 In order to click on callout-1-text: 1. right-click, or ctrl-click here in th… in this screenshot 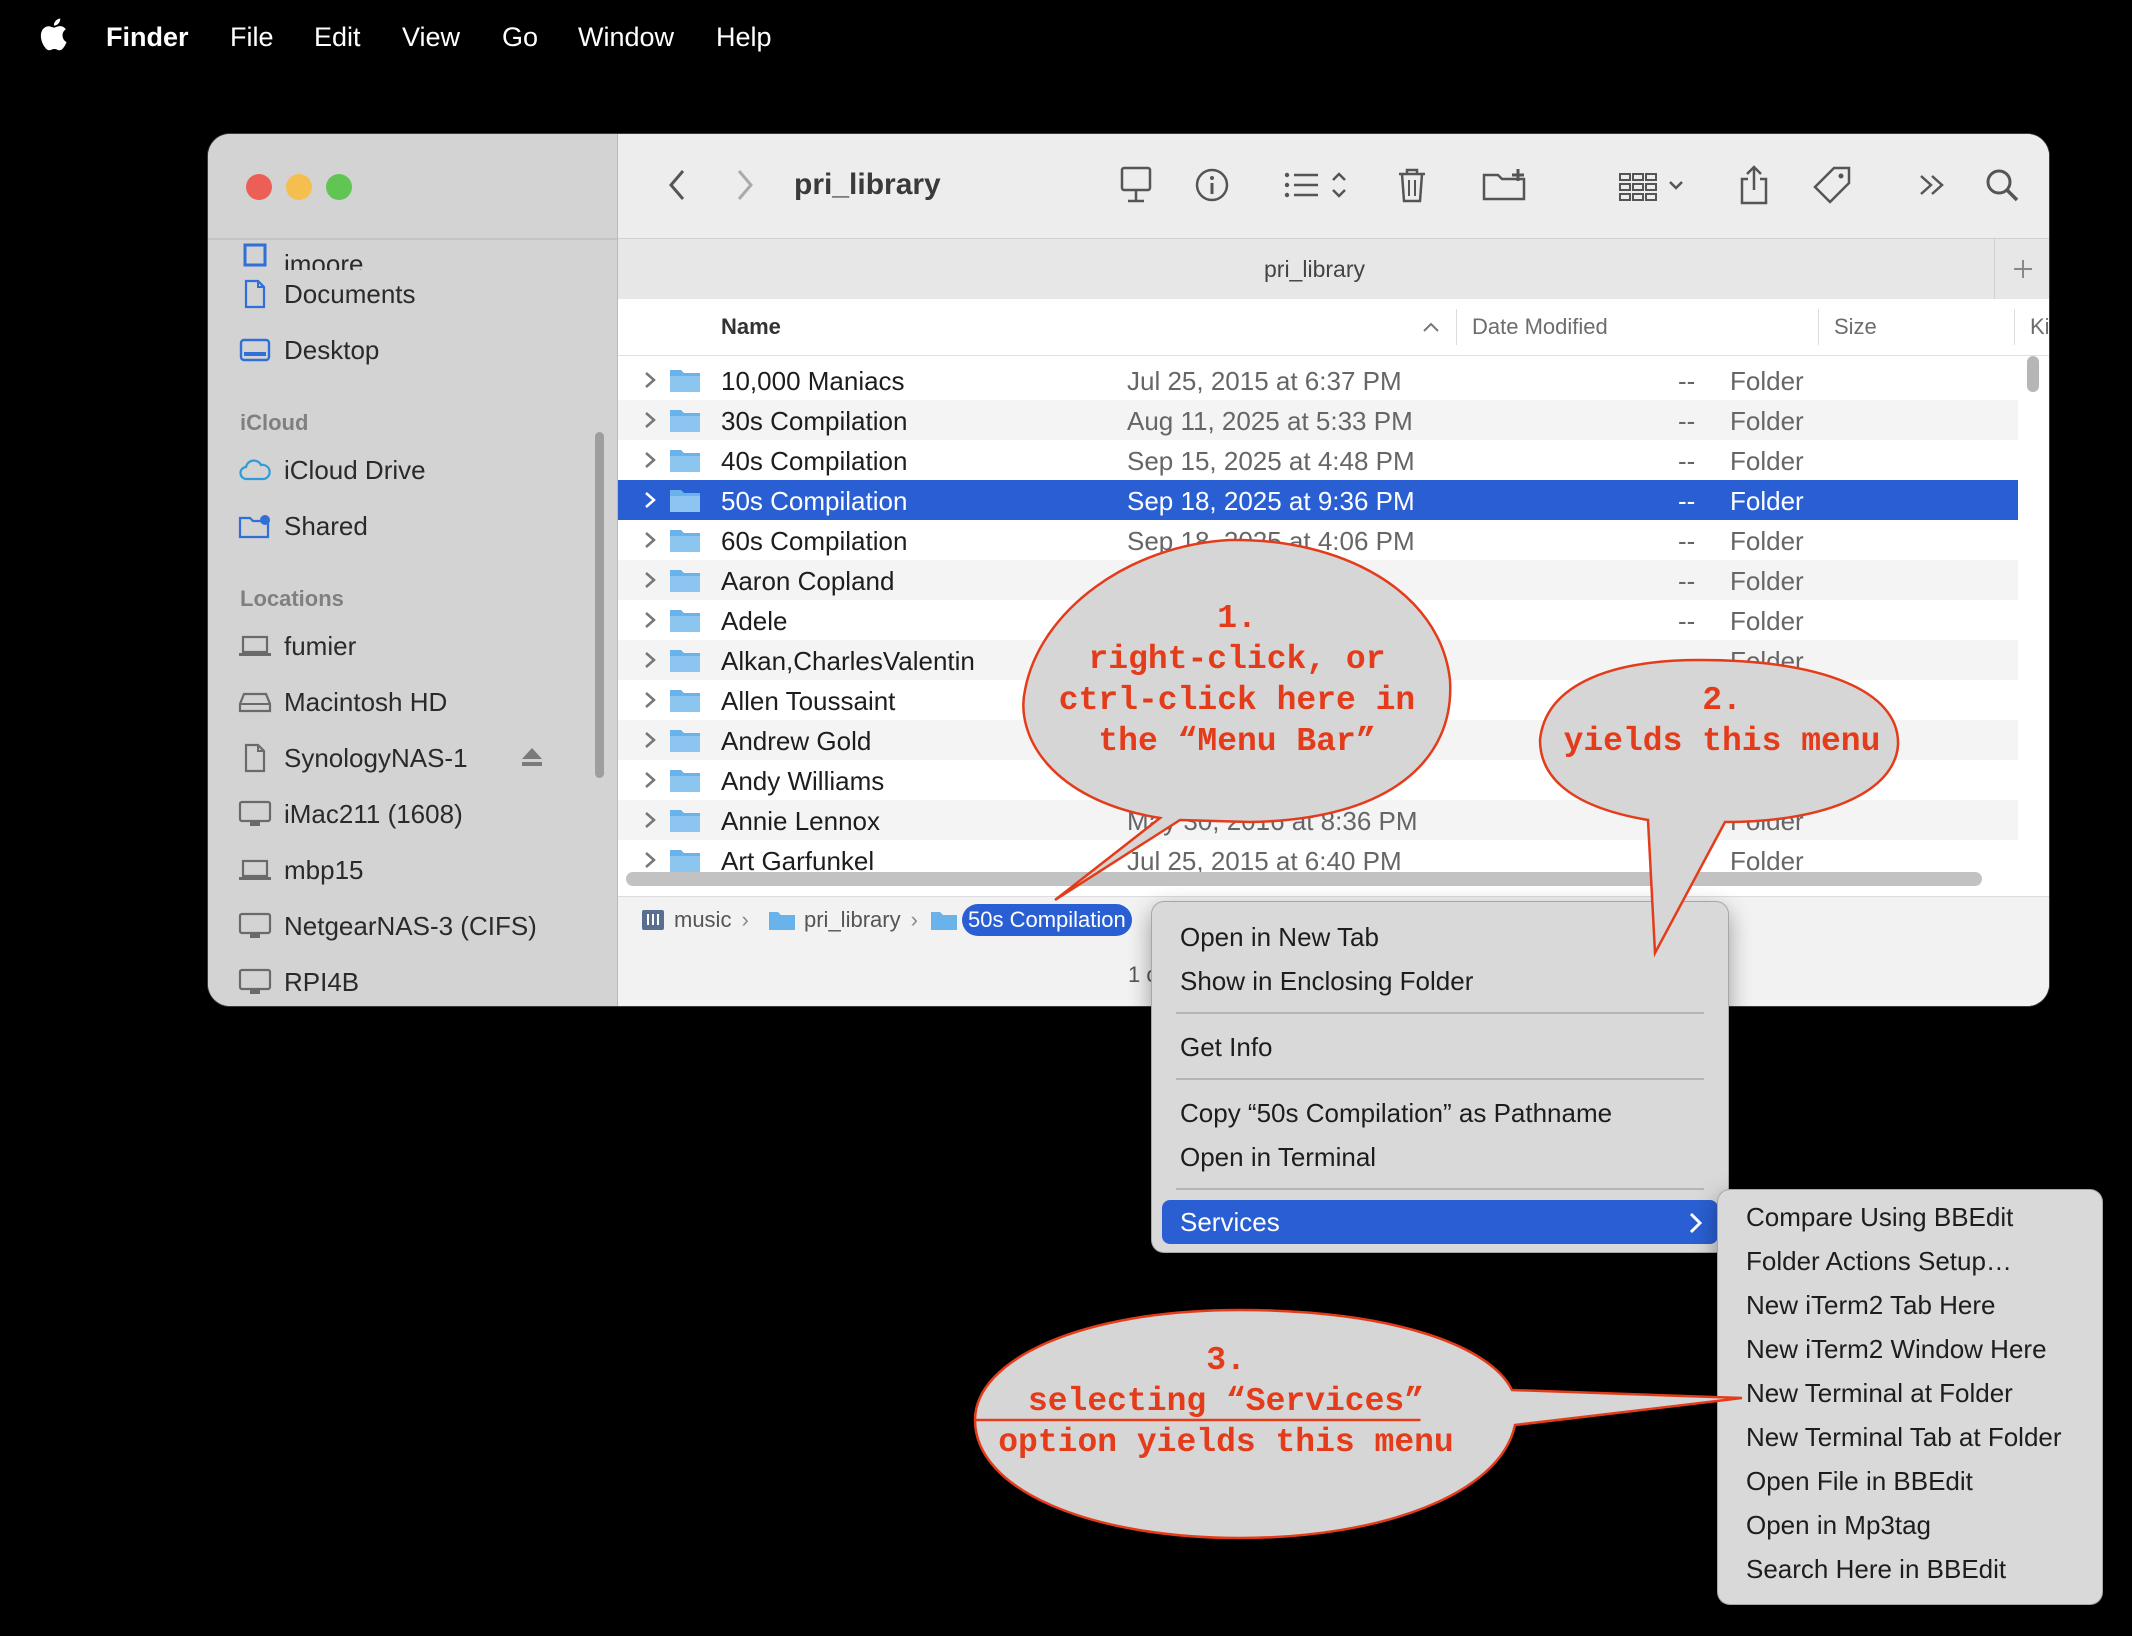, I will do `click(1237, 680)`.